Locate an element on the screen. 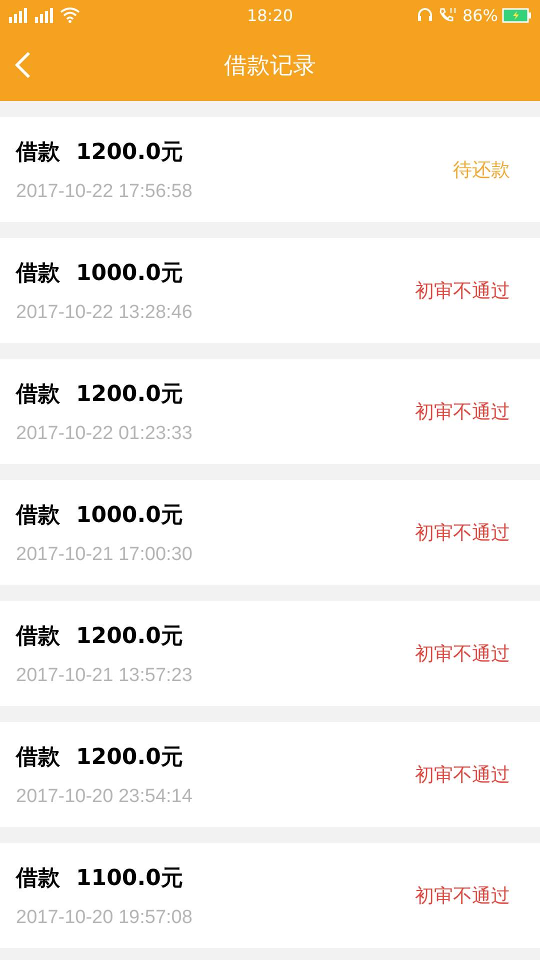  page-title: 借款记录 is located at coordinates (270, 66).